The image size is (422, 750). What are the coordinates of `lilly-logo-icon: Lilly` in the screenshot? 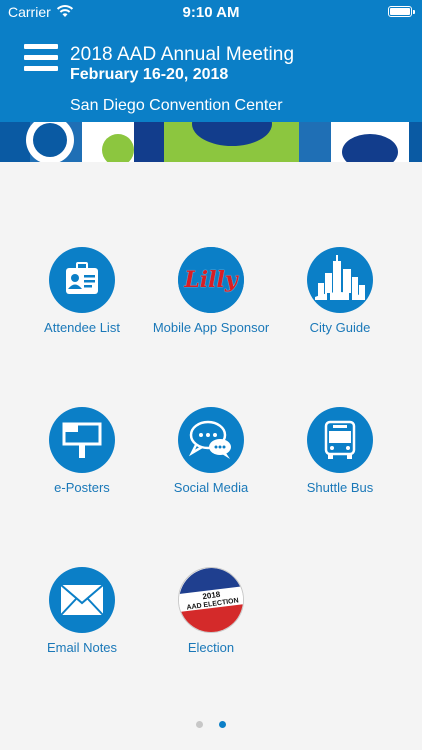 It's located at (211, 280).